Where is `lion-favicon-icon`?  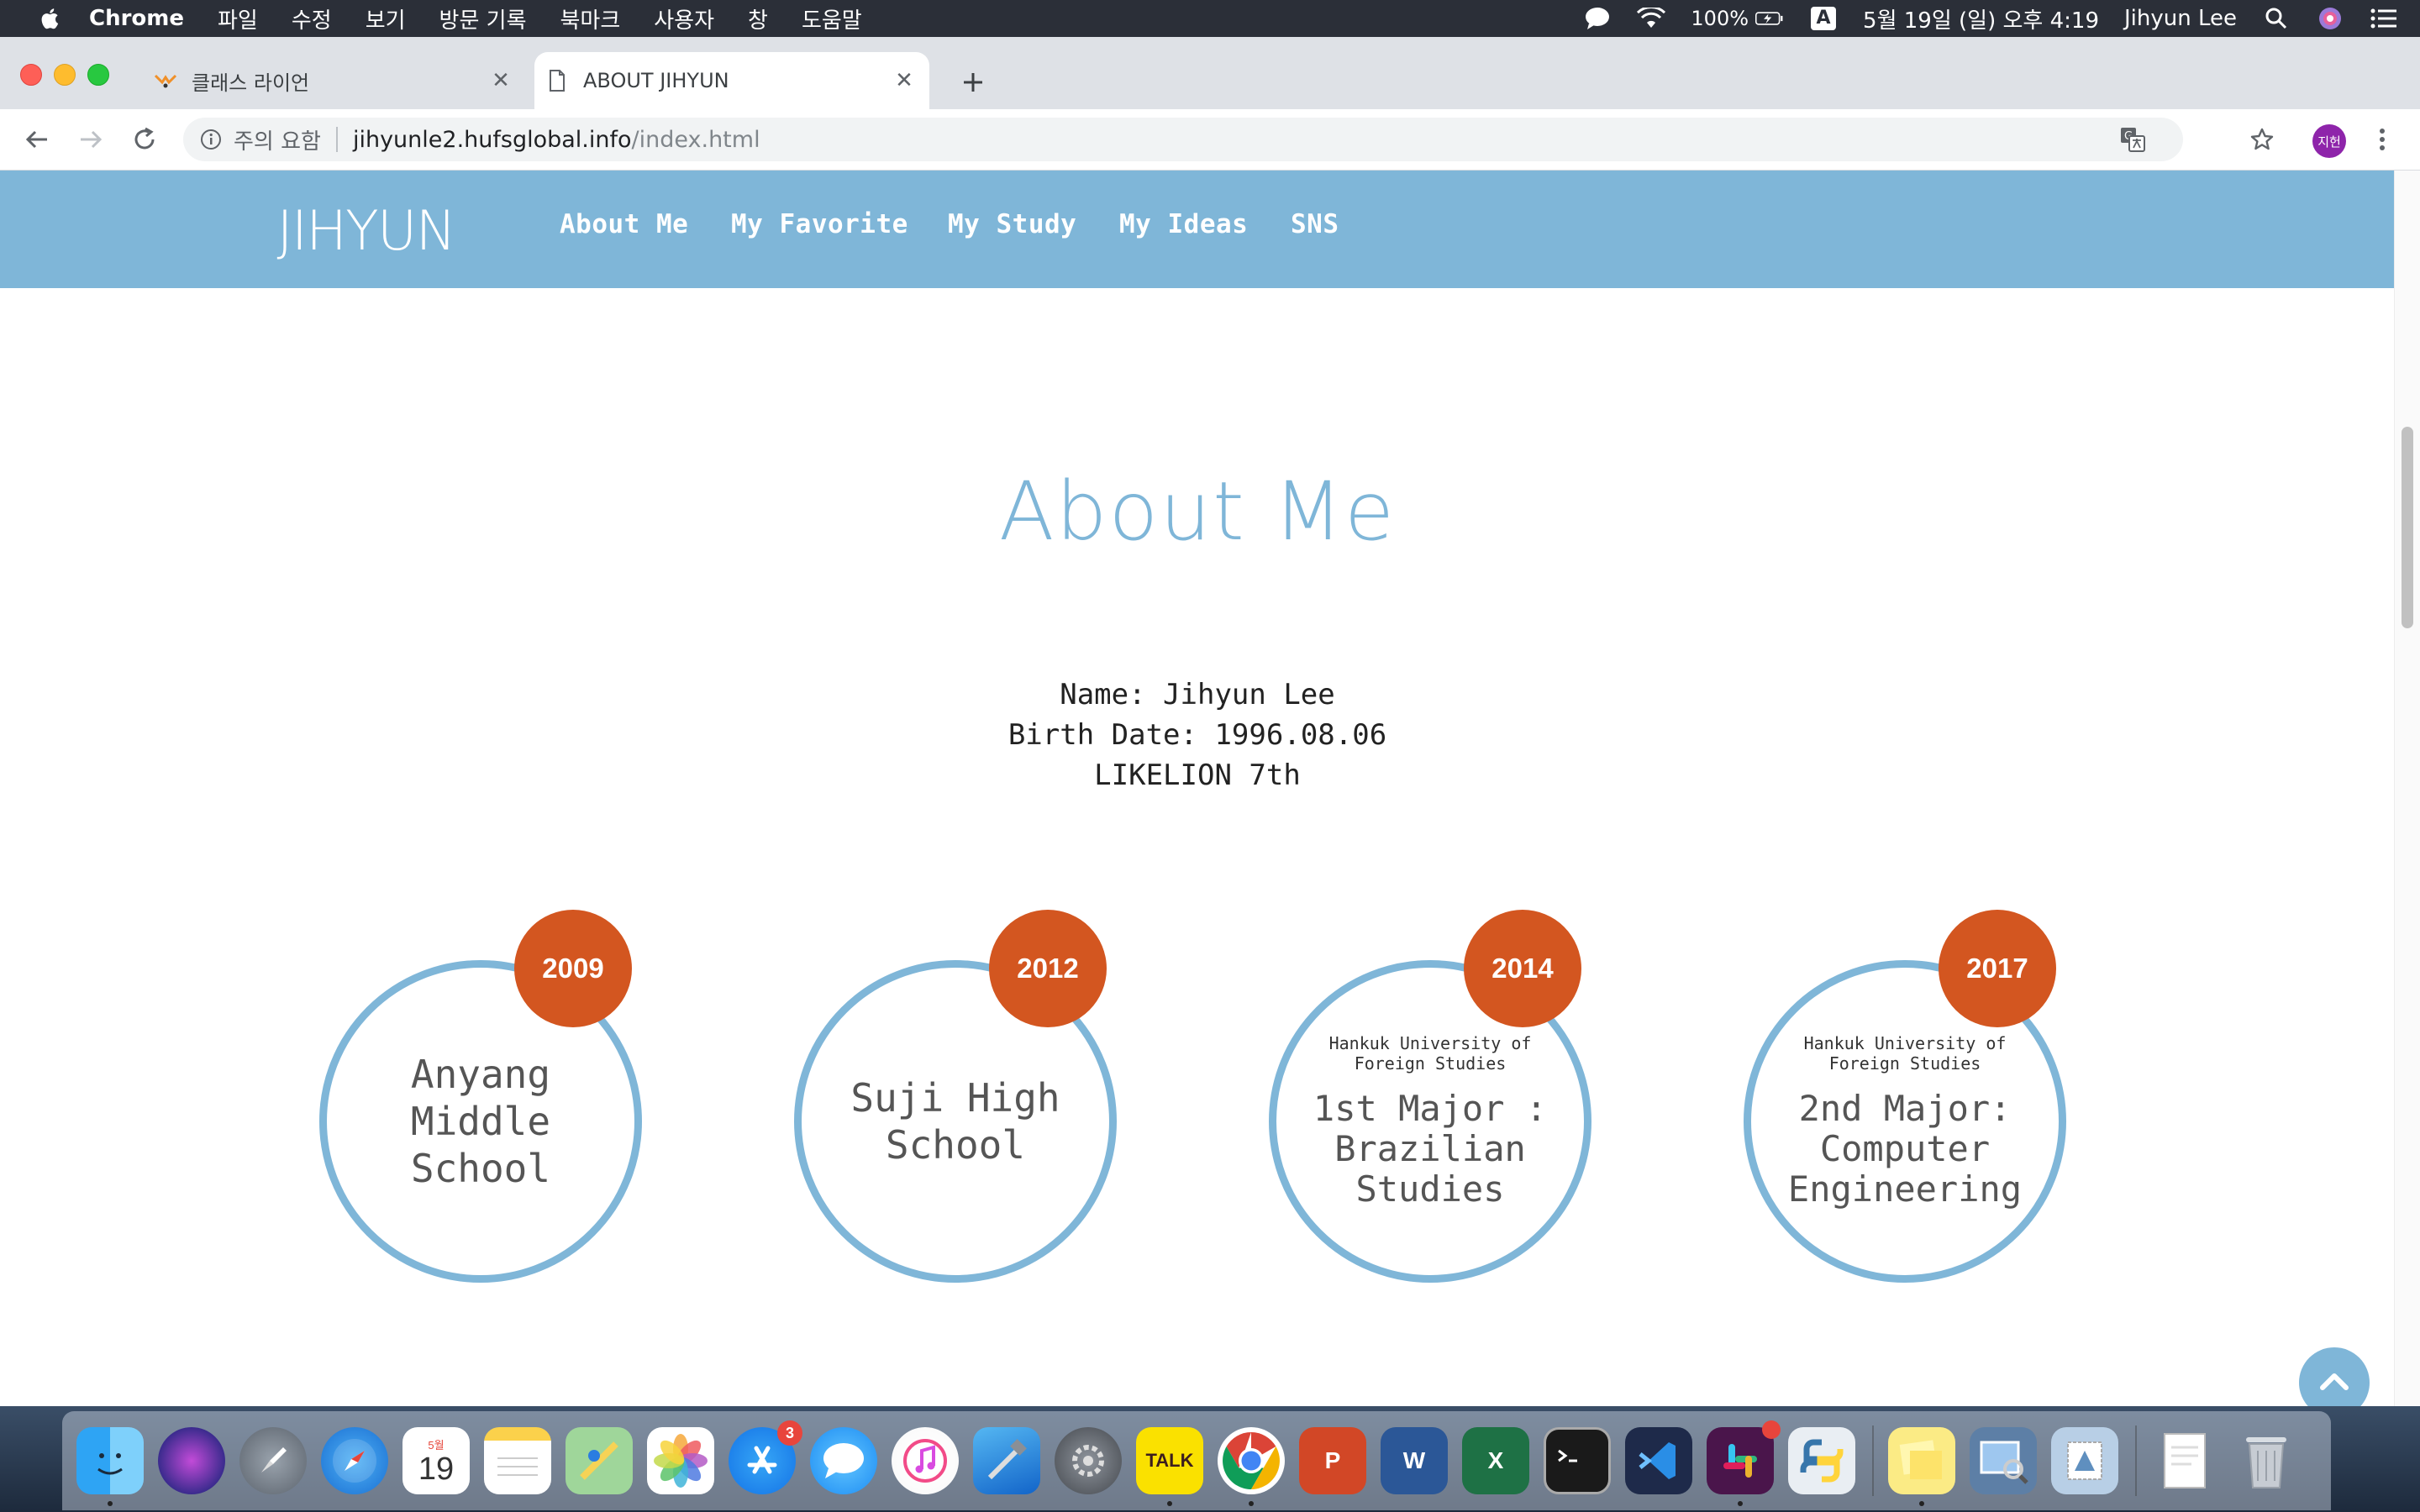 lion-favicon-icon is located at coordinates (165, 80).